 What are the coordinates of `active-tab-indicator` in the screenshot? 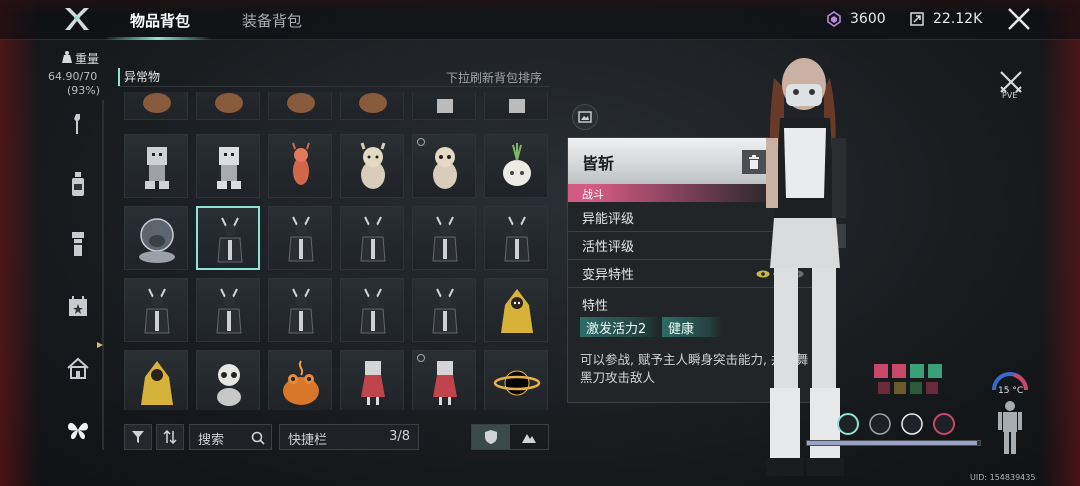 It's located at (158, 38).